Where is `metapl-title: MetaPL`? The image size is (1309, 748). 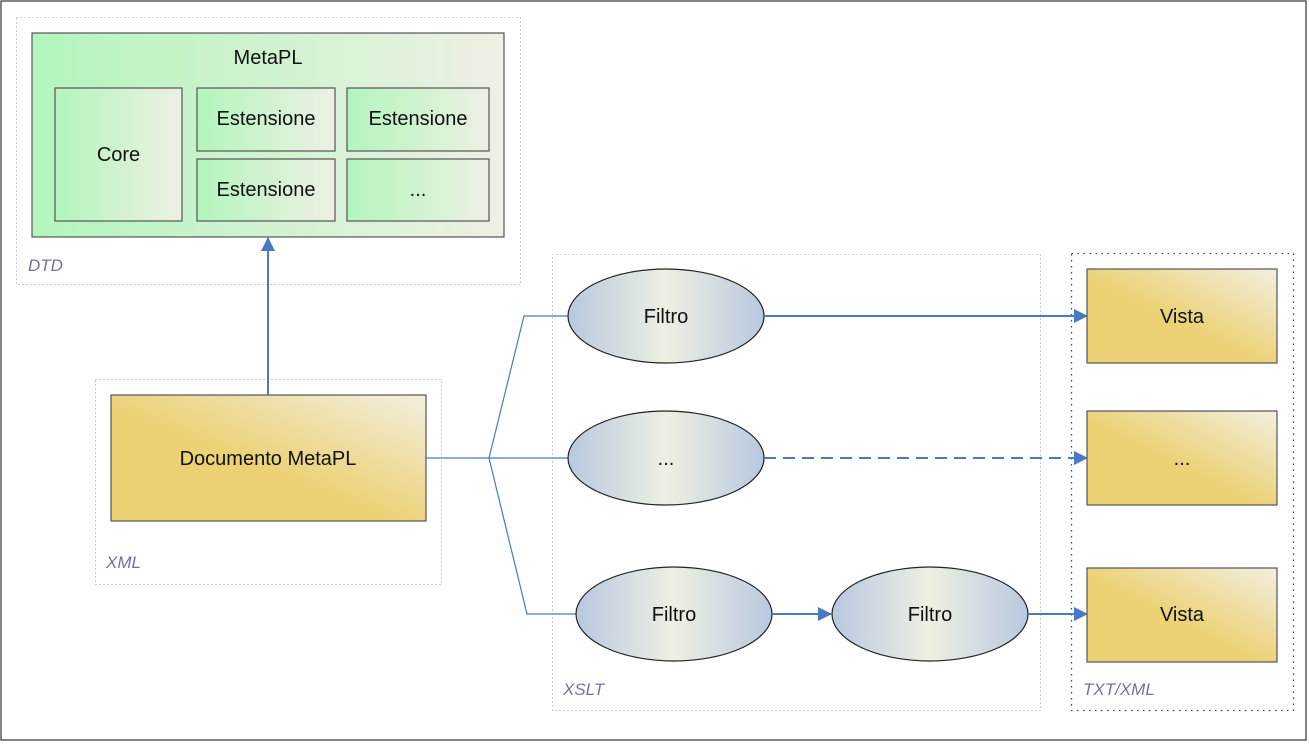 metapl-title: MetaPL is located at coordinates (268, 58).